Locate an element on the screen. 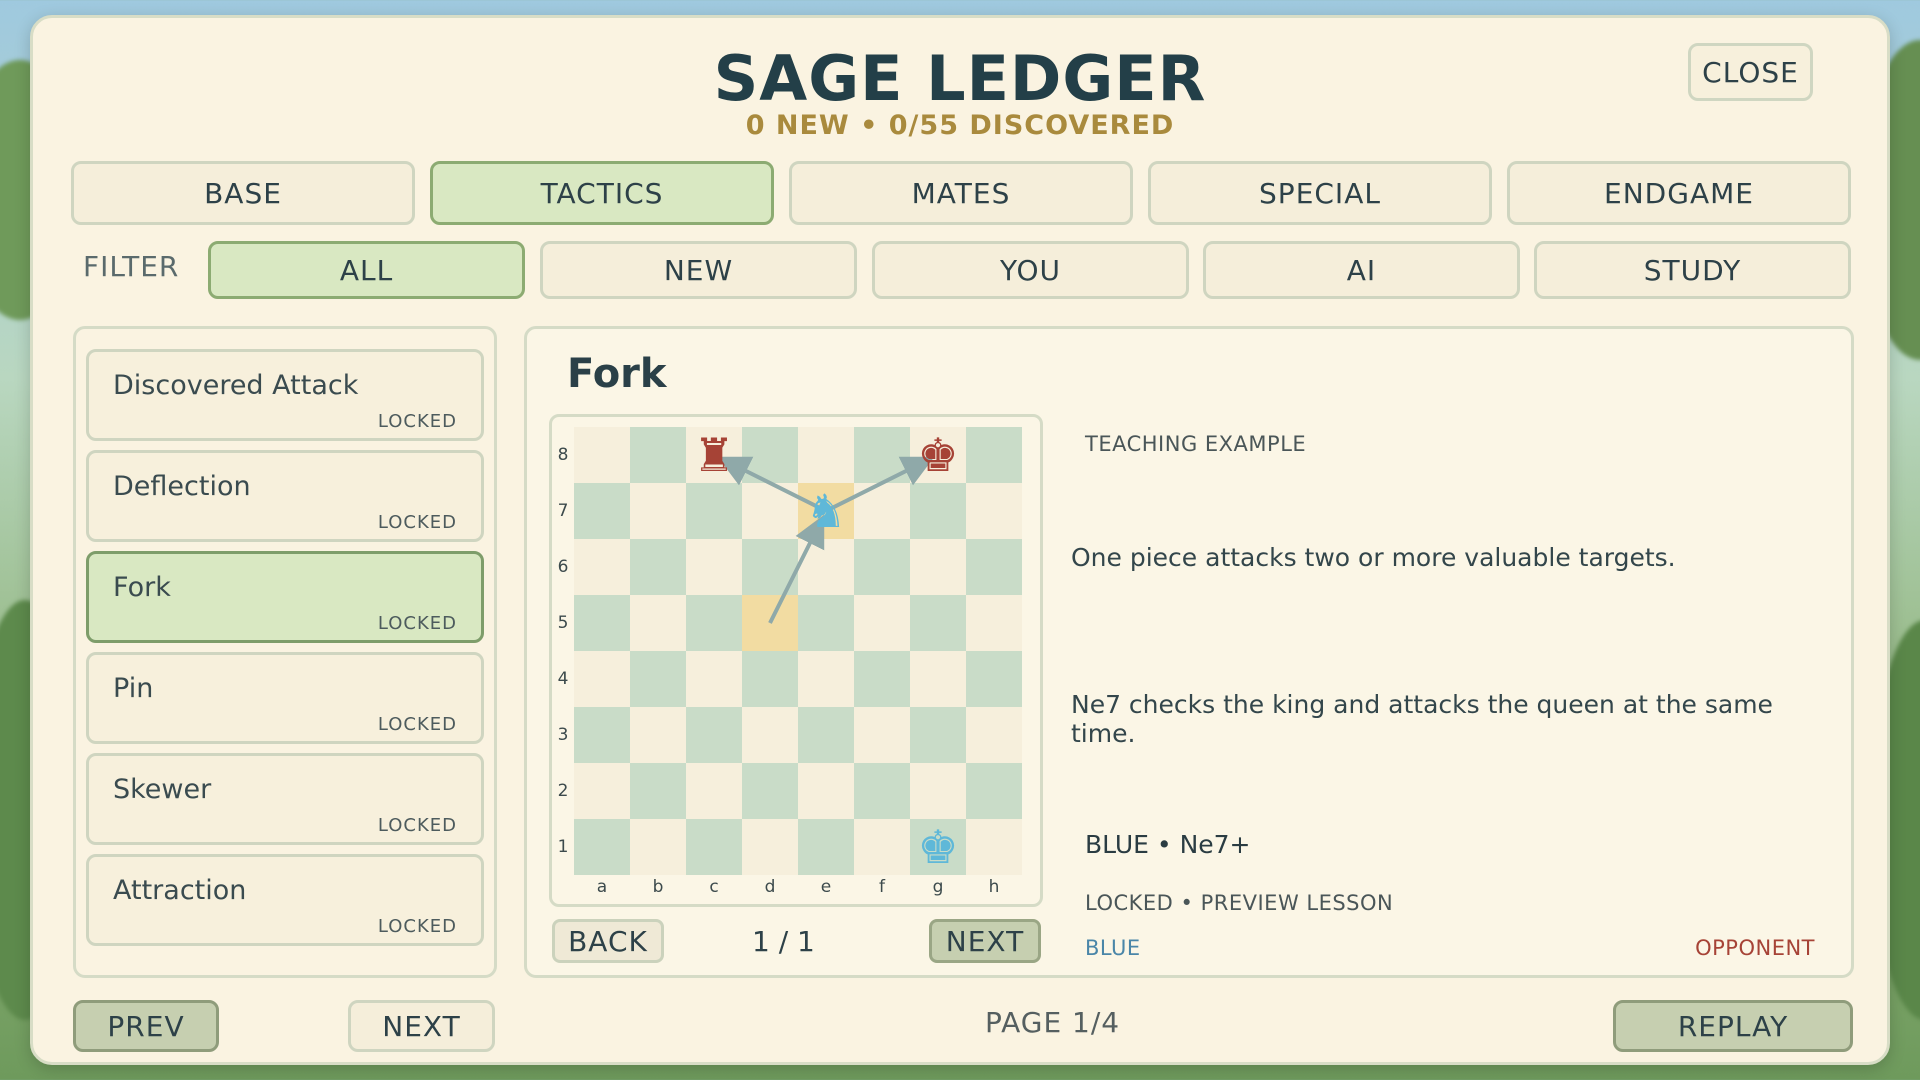  square-f8 is located at coordinates (882, 455).